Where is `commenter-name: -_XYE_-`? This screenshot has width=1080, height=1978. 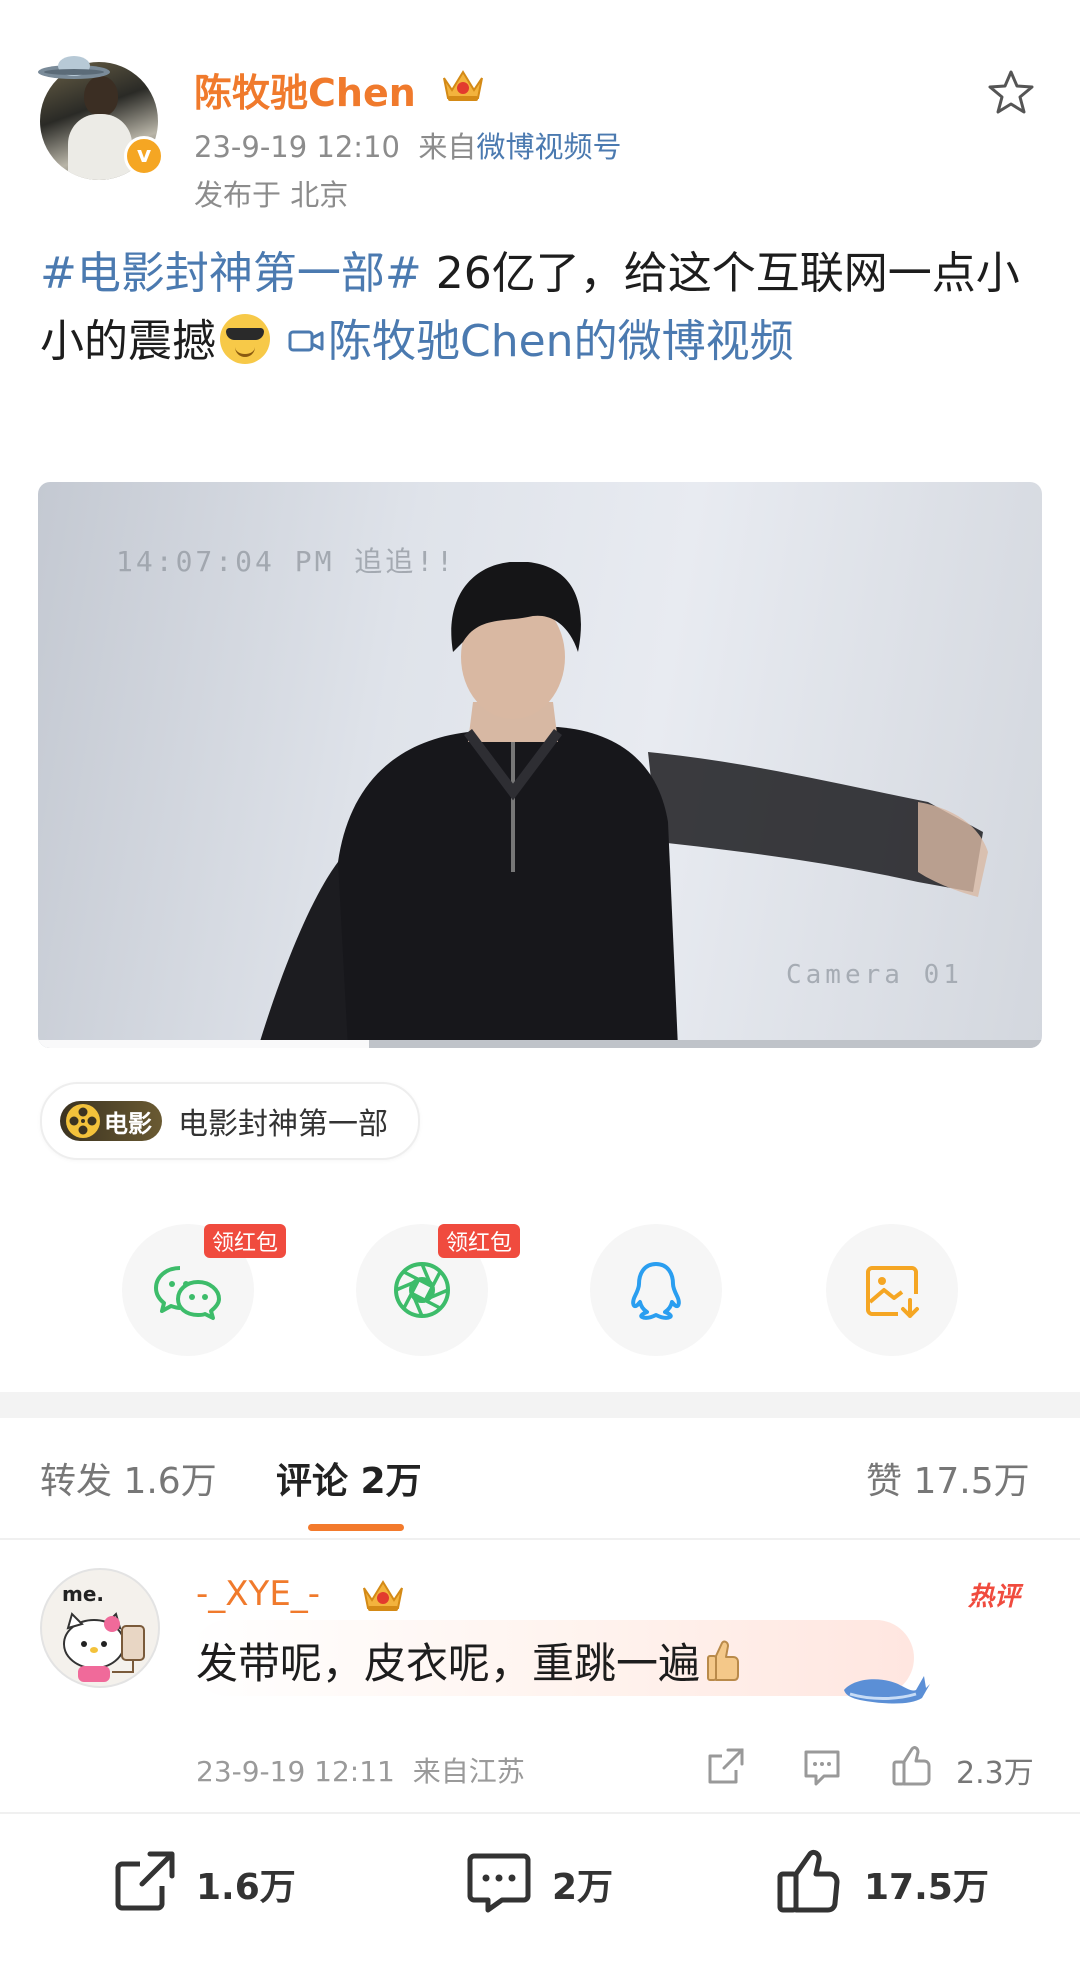 commenter-name: -_XYE_- is located at coordinates (258, 1594).